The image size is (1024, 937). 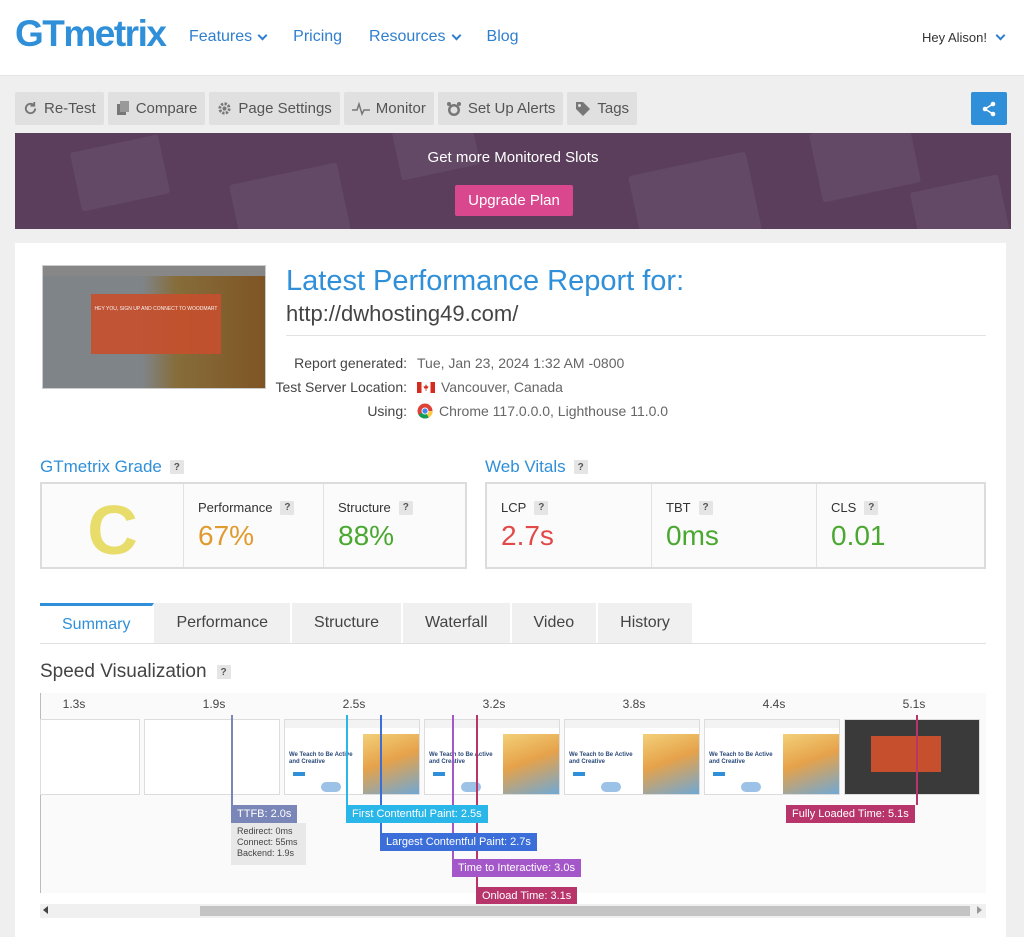 I want to click on nav-features-label: Features, so click(x=221, y=36).